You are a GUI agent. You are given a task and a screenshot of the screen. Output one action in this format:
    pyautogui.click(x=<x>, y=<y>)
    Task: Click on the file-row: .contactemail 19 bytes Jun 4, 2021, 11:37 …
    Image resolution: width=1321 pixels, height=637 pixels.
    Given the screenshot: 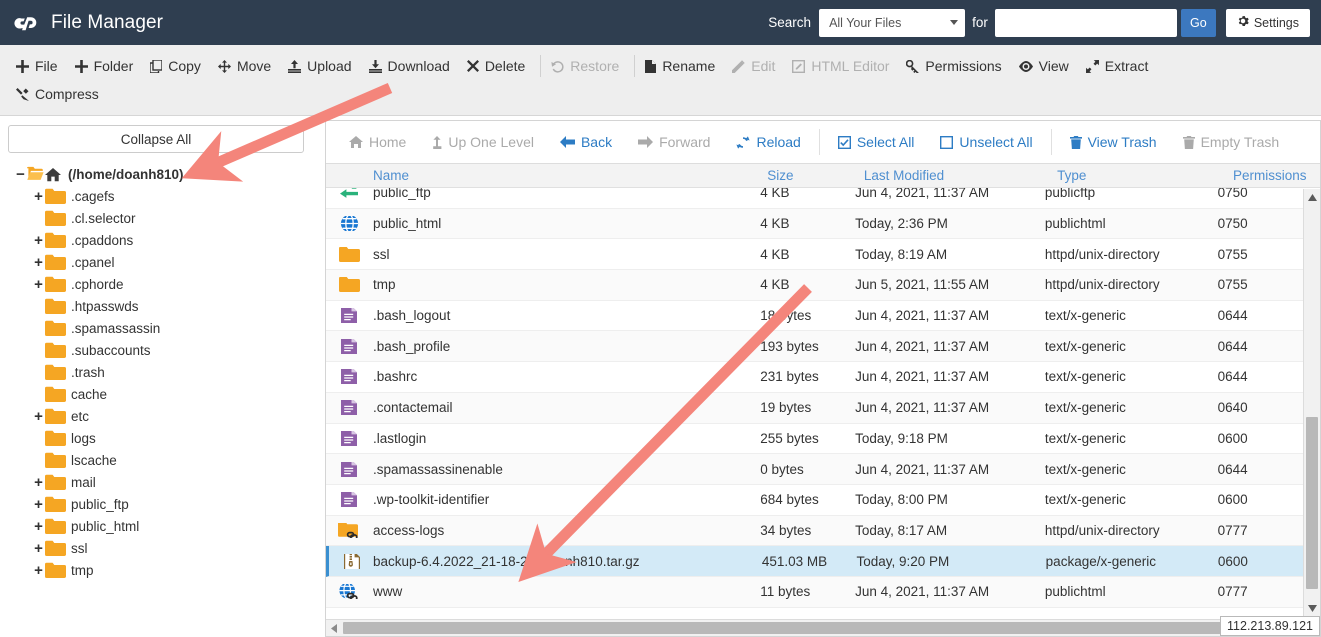 What is the action you would take?
    pyautogui.click(x=814, y=408)
    